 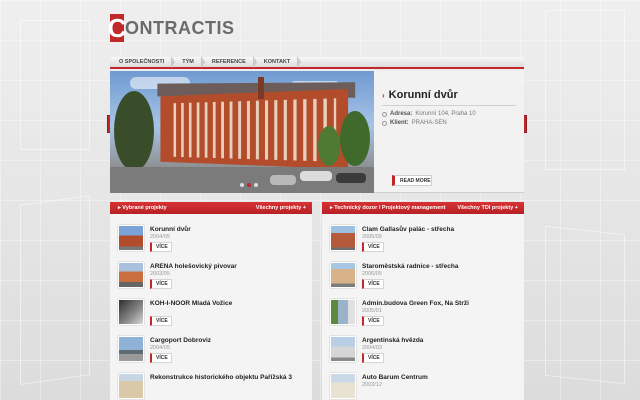 What do you see at coordinates (445, 114) in the screenshot?
I see `address-value: Korunní 104, Praha 10` at bounding box center [445, 114].